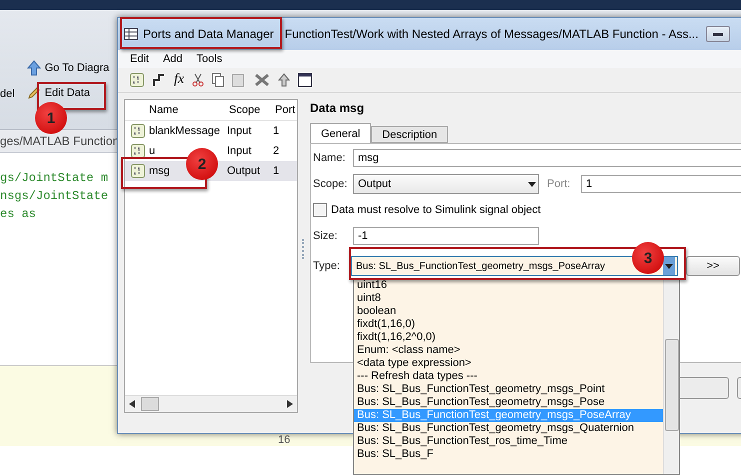 Image resolution: width=741 pixels, height=475 pixels. What do you see at coordinates (152, 151) in the screenshot?
I see `data-name: u` at bounding box center [152, 151].